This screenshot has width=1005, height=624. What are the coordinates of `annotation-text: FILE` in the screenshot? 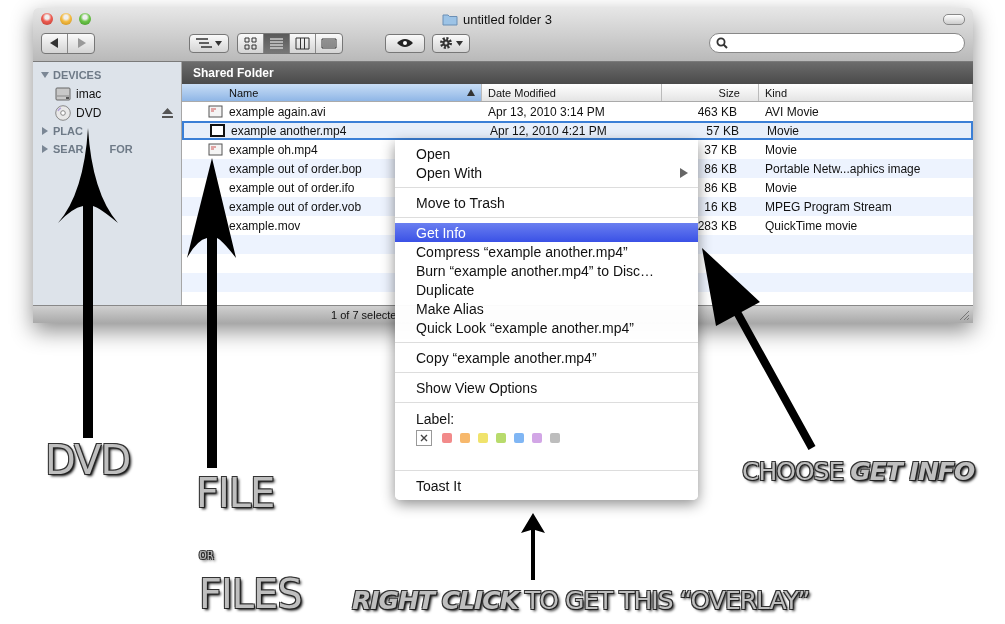 It's located at (235, 493).